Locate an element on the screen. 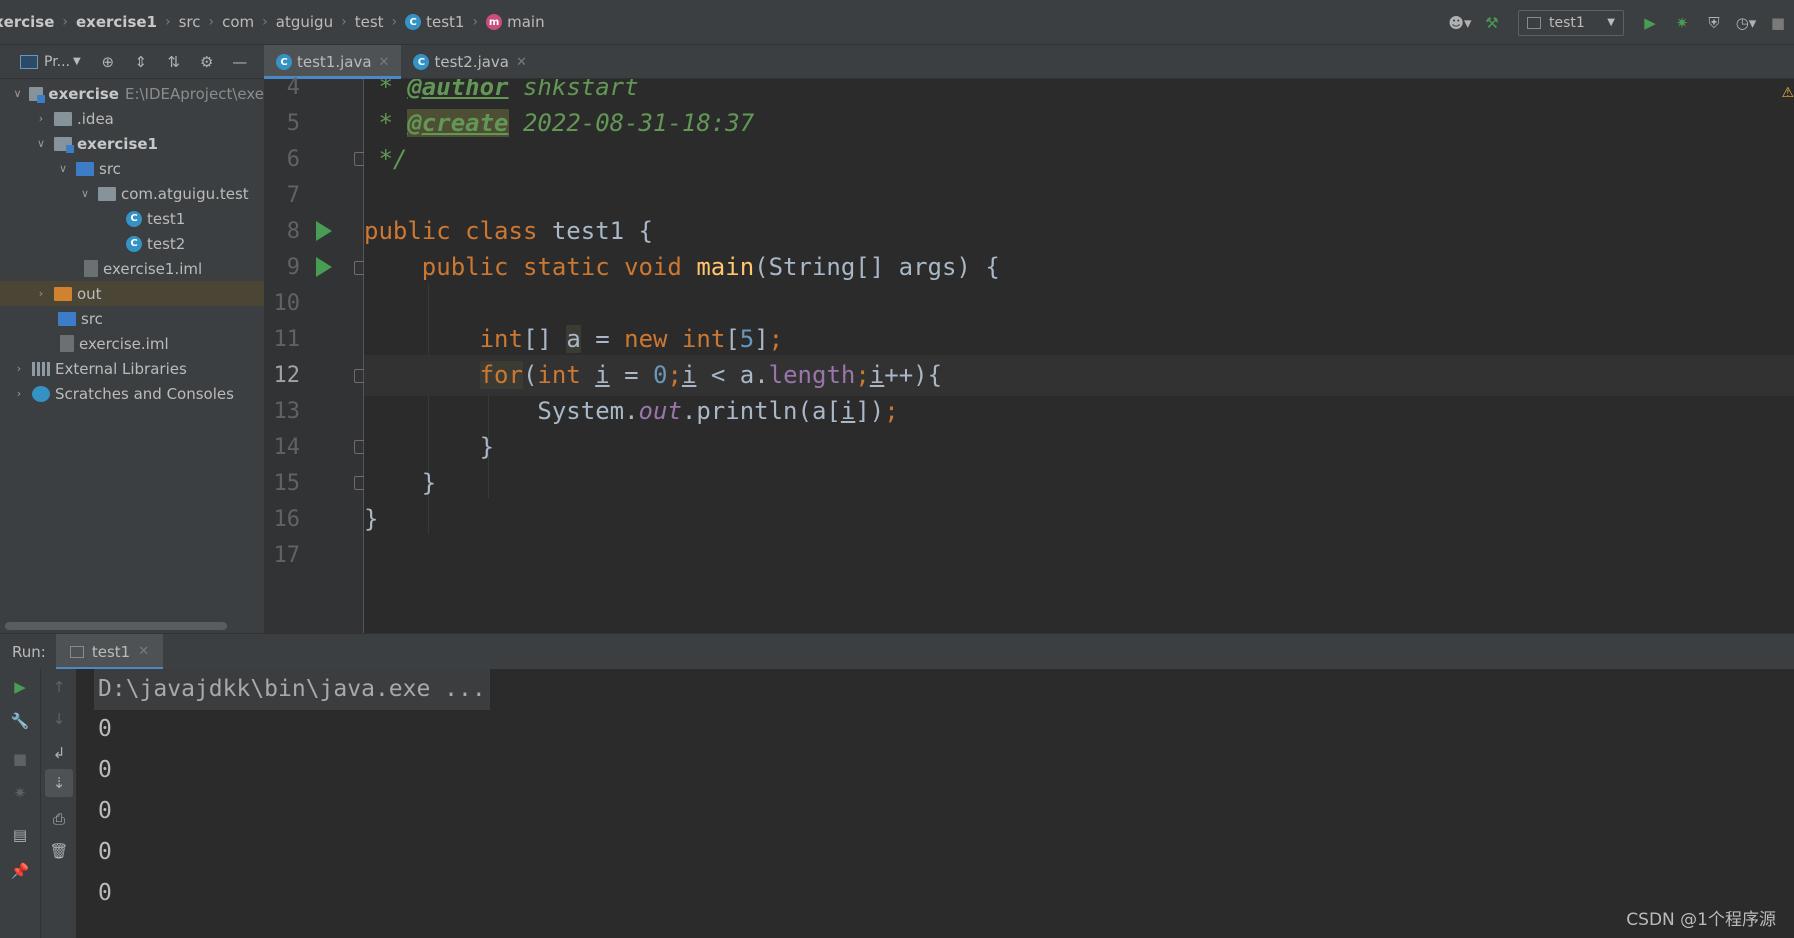  profile-icon: ◷▾ is located at coordinates (1746, 23).